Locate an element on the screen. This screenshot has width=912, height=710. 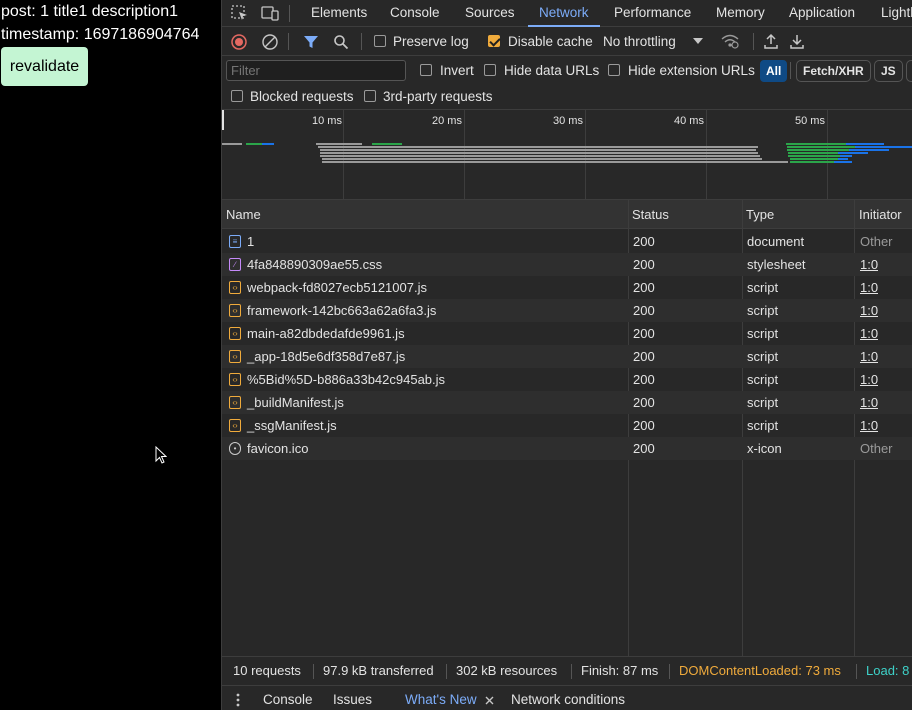
requests-count: 10 requests is located at coordinates (267, 670).